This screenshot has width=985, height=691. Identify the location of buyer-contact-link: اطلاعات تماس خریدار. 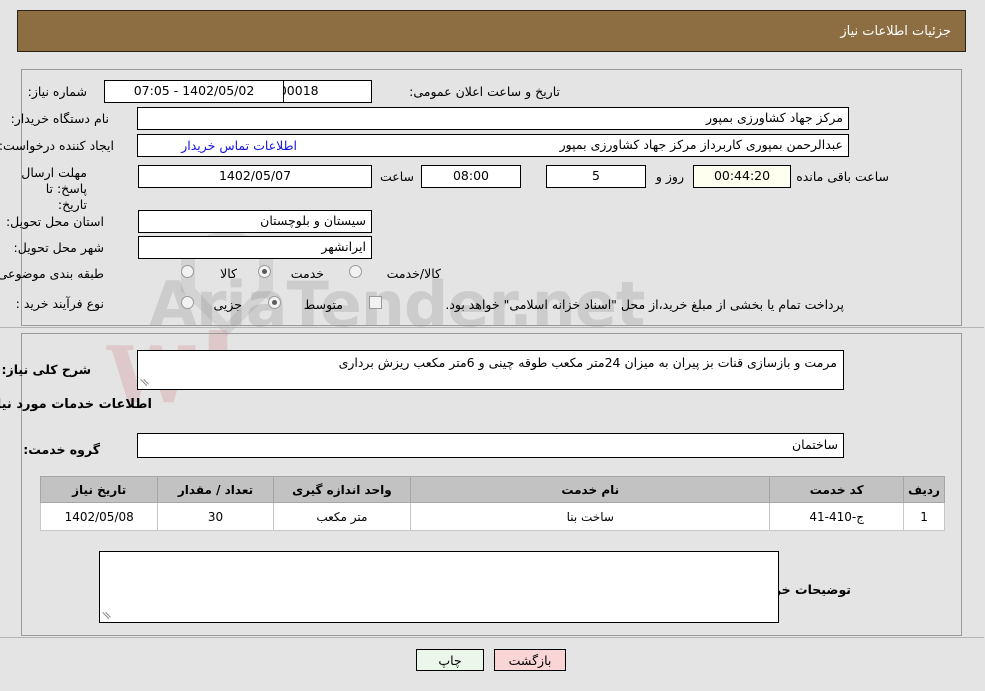
(240, 145).